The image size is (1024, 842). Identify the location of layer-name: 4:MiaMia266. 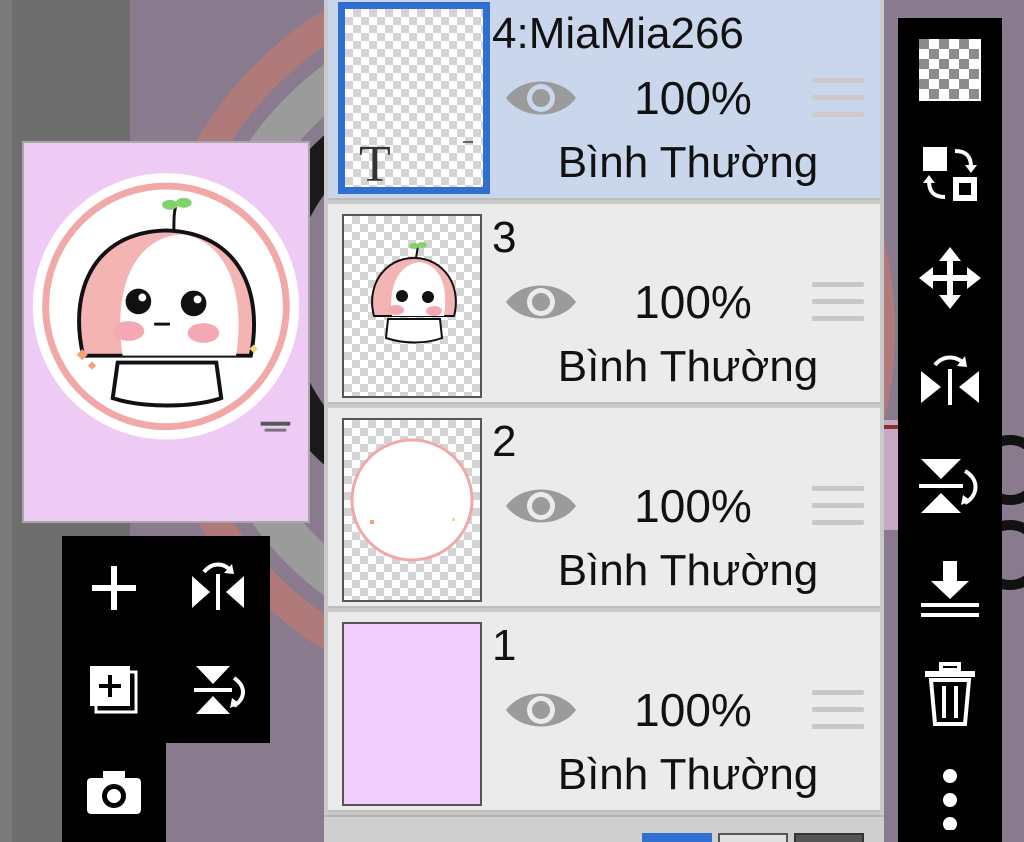
(618, 33).